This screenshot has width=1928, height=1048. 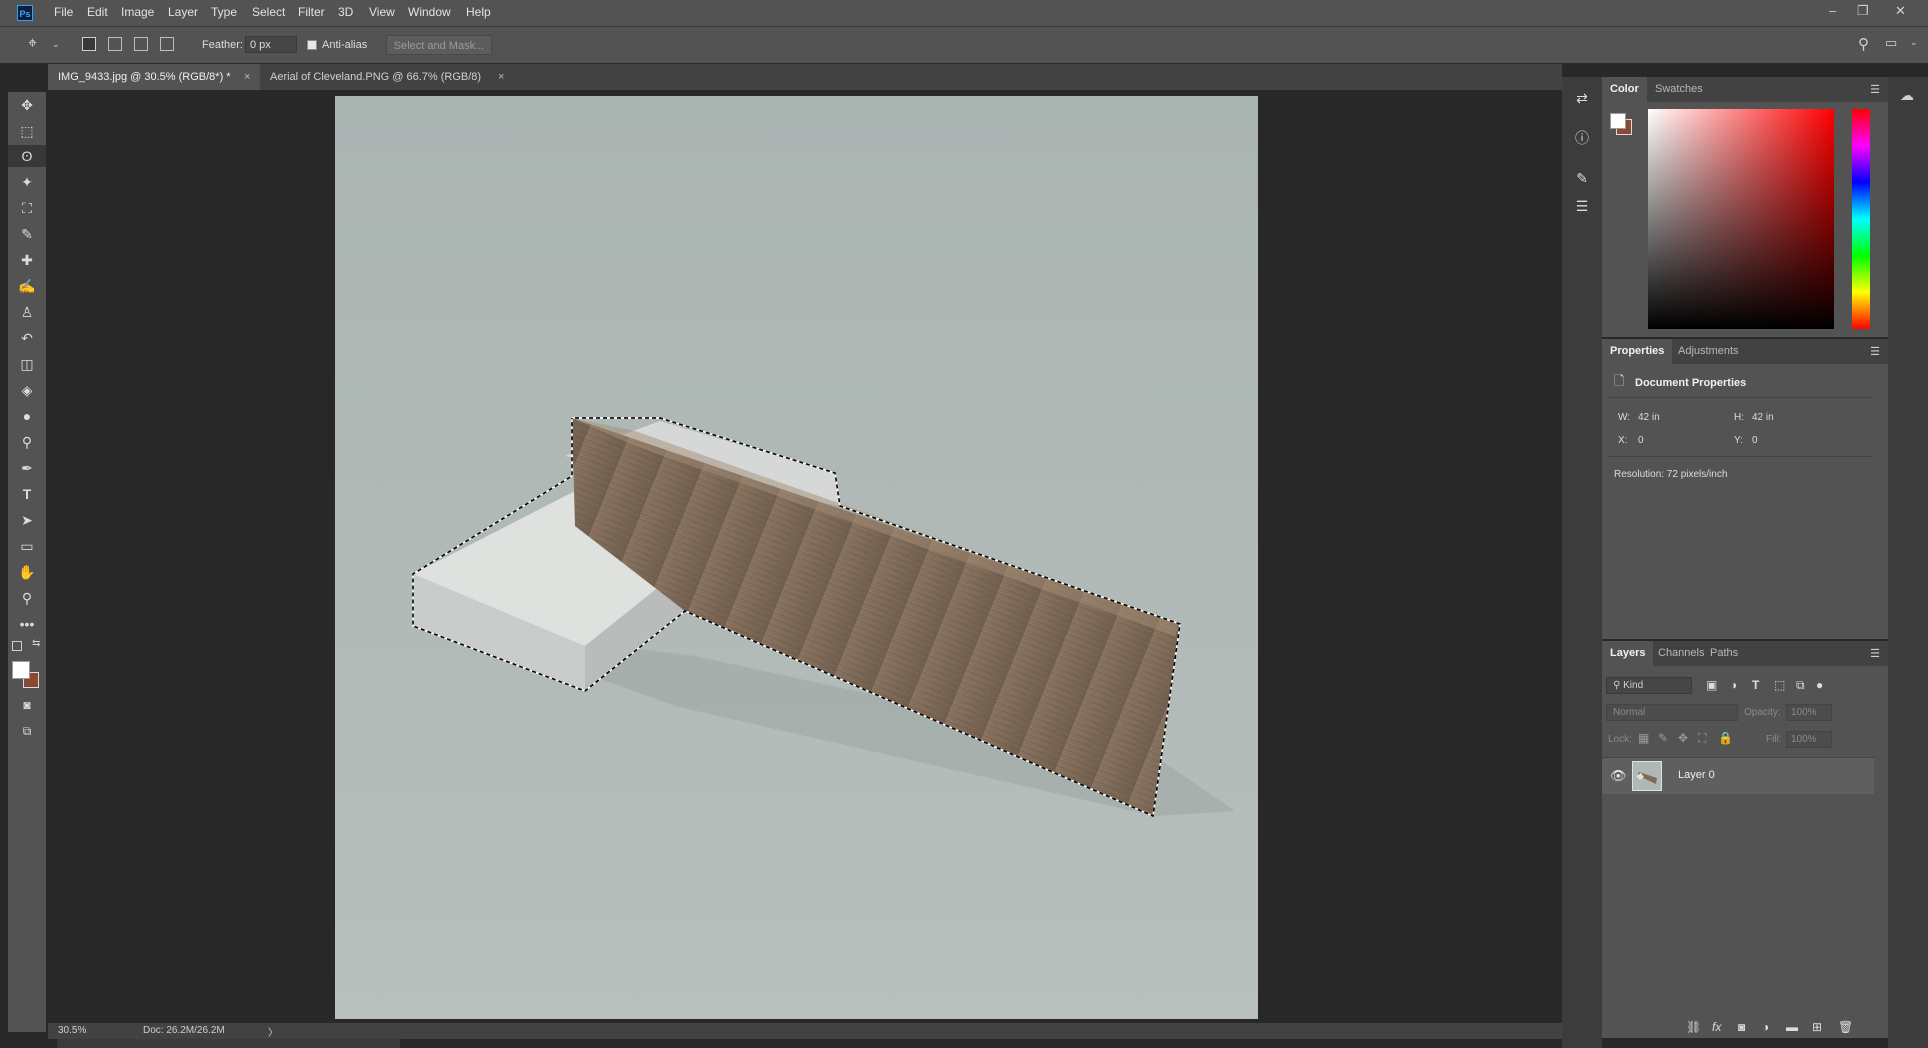 What do you see at coordinates (1900, 11) in the screenshot?
I see `close-window-button: ✕` at bounding box center [1900, 11].